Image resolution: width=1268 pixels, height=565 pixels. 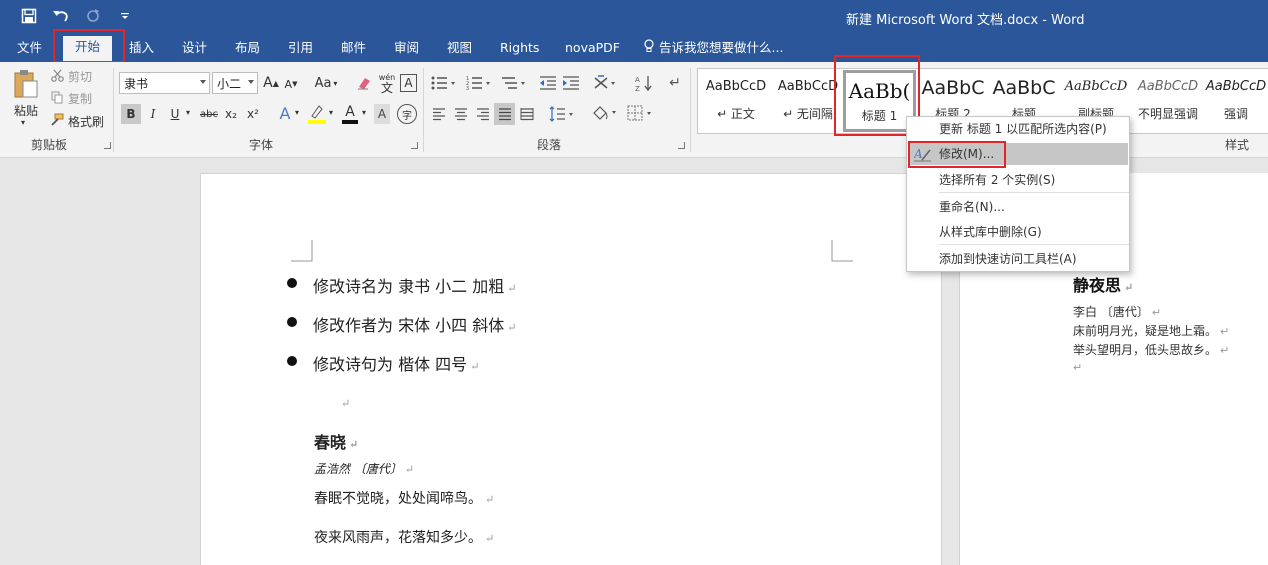 I want to click on clipboard-launcher-icon, so click(x=107, y=145).